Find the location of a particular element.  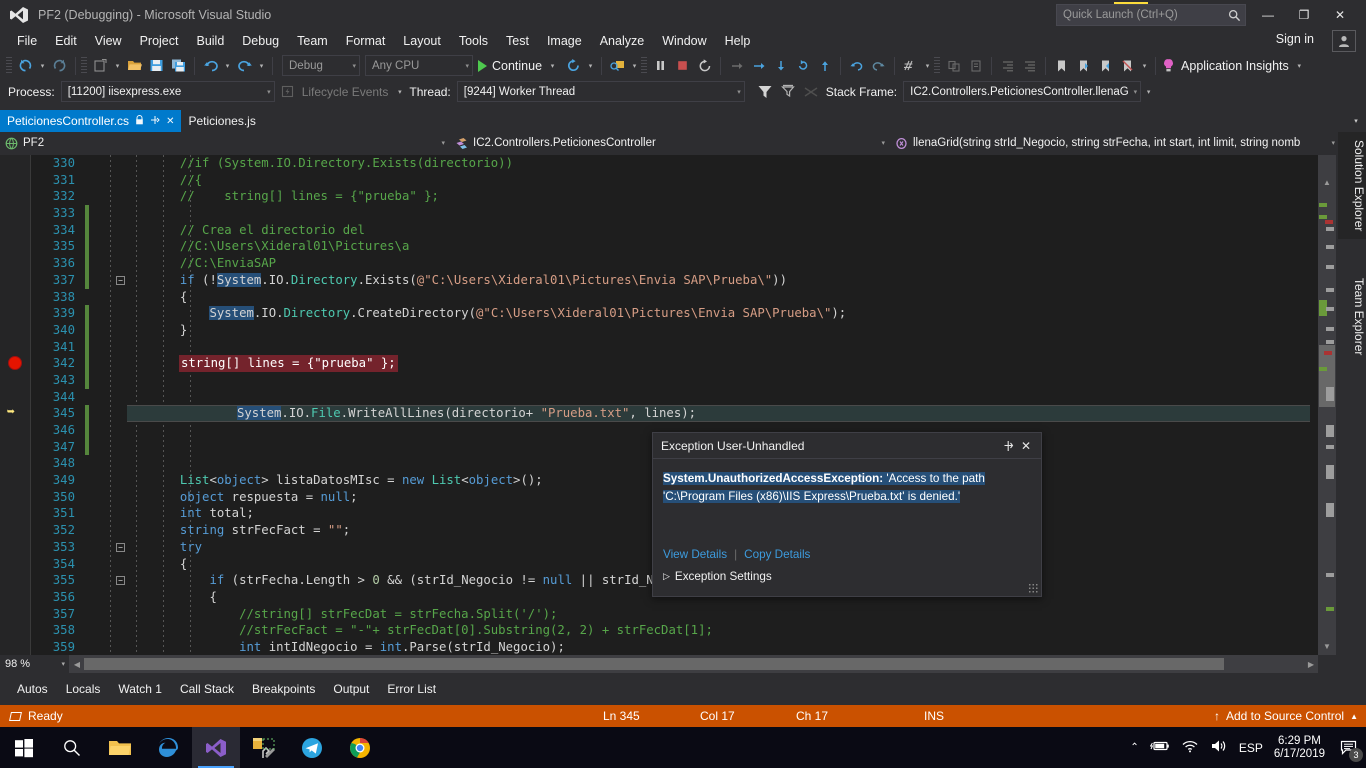

volume-icon is located at coordinates (1219, 747).